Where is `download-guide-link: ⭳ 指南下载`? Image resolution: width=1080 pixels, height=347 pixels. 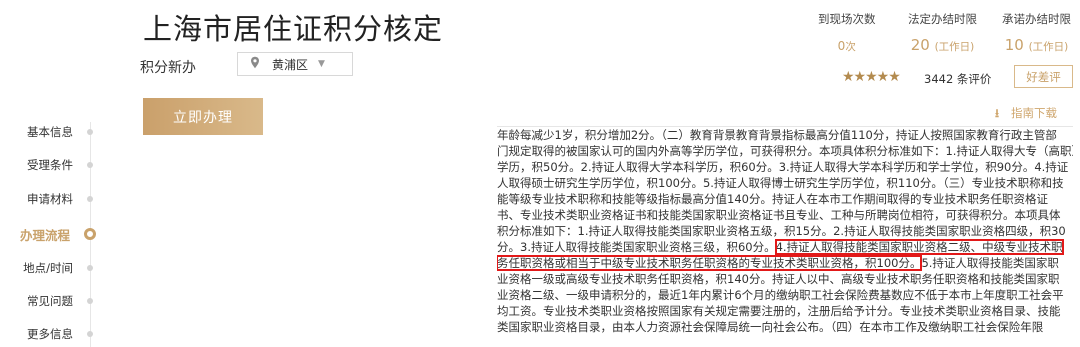 download-guide-link: ⭳ 指南下载 is located at coordinates (1026, 115).